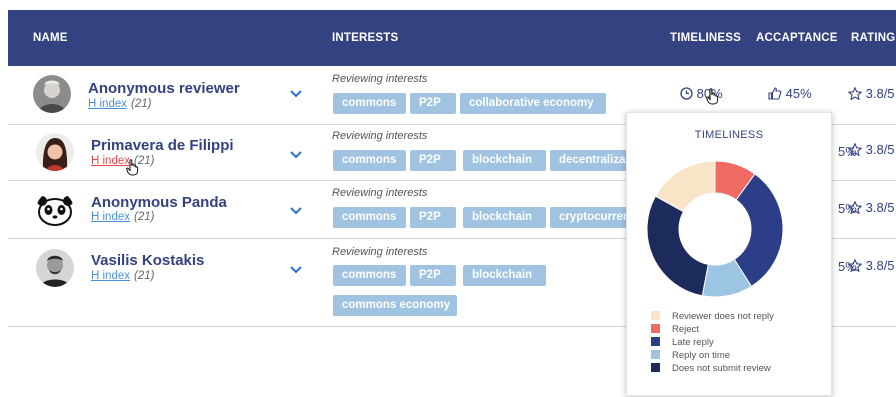 The height and width of the screenshot is (397, 896). Describe the element at coordinates (693, 342) in the screenshot. I see `legend-label: Late reply` at that location.